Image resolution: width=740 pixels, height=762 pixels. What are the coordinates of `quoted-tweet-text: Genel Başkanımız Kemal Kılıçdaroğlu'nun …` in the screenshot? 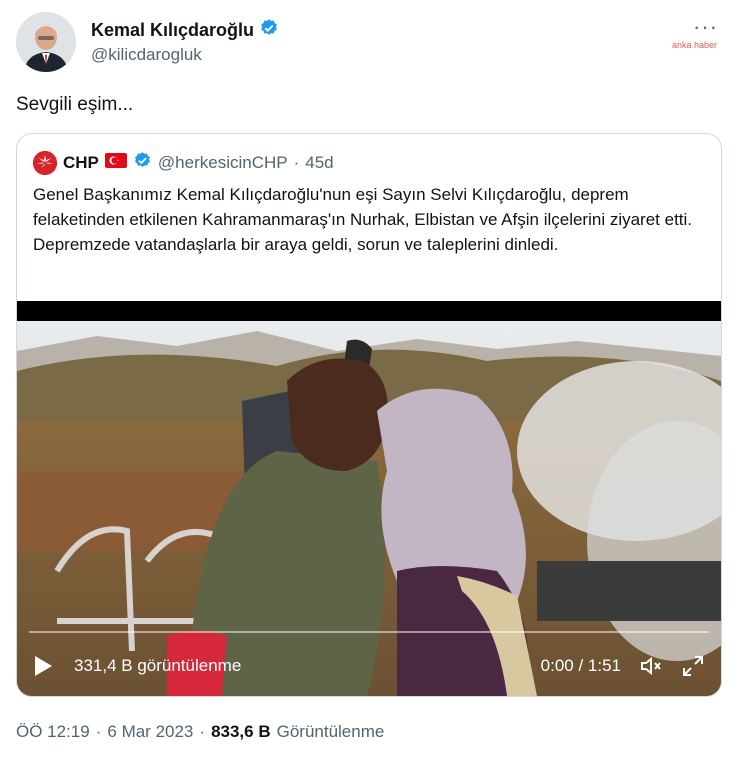 It's located at (363, 219).